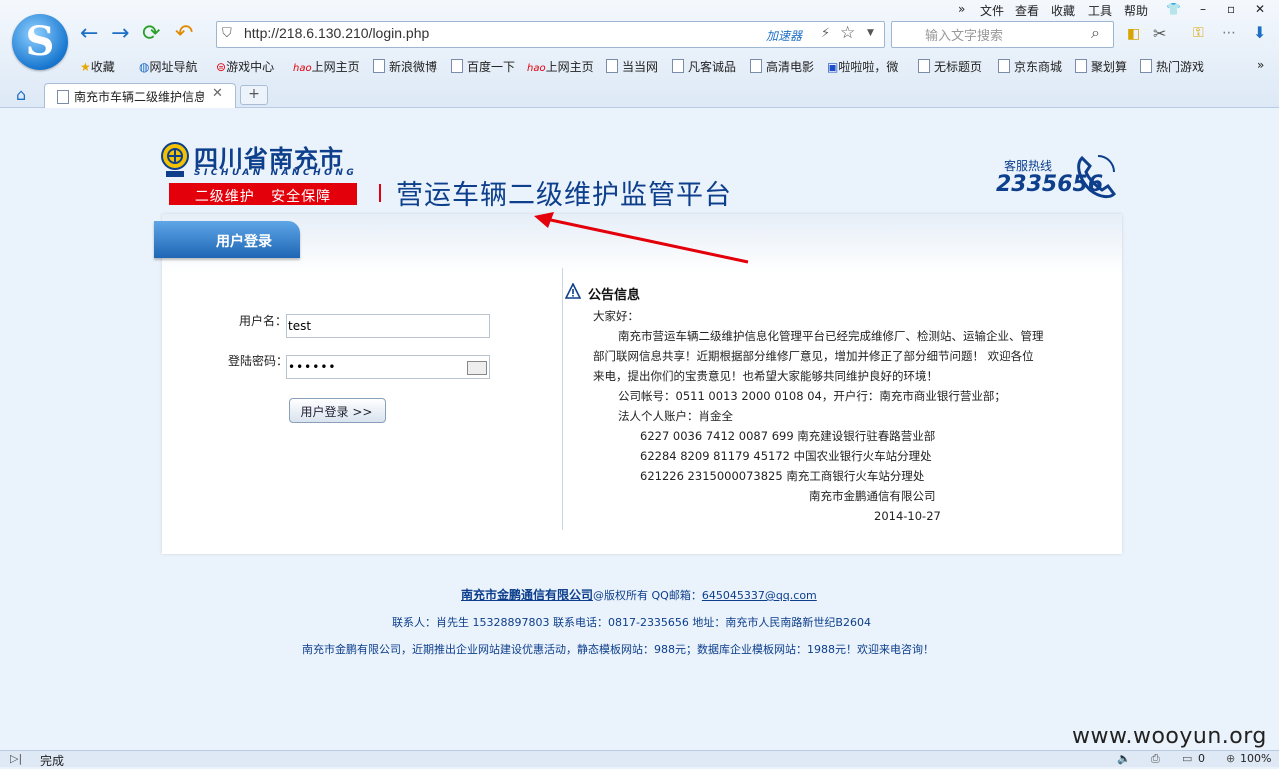 The height and width of the screenshot is (769, 1279). I want to click on notice-title: 公告信息, so click(614, 295).